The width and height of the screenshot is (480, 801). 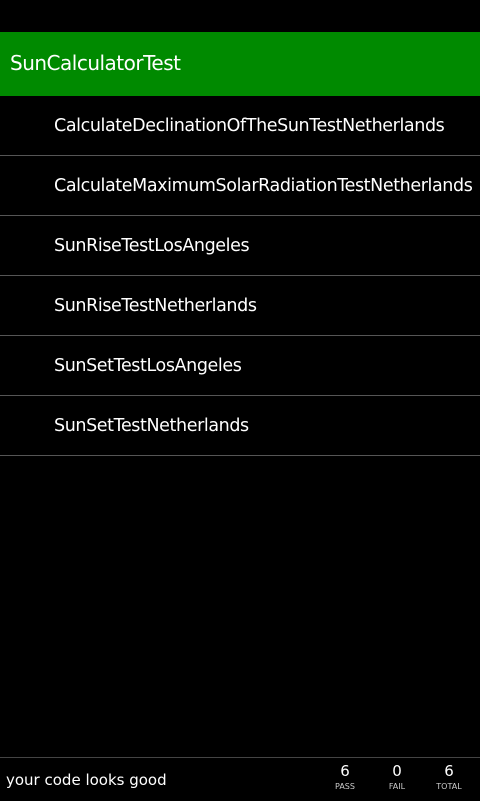 What do you see at coordinates (449, 771) in the screenshot?
I see `total-value: 6` at bounding box center [449, 771].